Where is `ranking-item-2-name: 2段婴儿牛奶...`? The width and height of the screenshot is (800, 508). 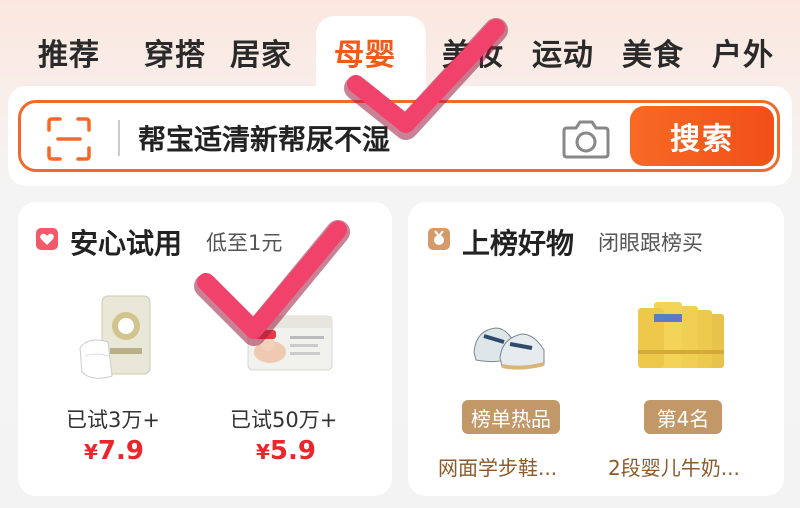
ranking-item-2-name: 2段婴儿牛奶... is located at coordinates (674, 466).